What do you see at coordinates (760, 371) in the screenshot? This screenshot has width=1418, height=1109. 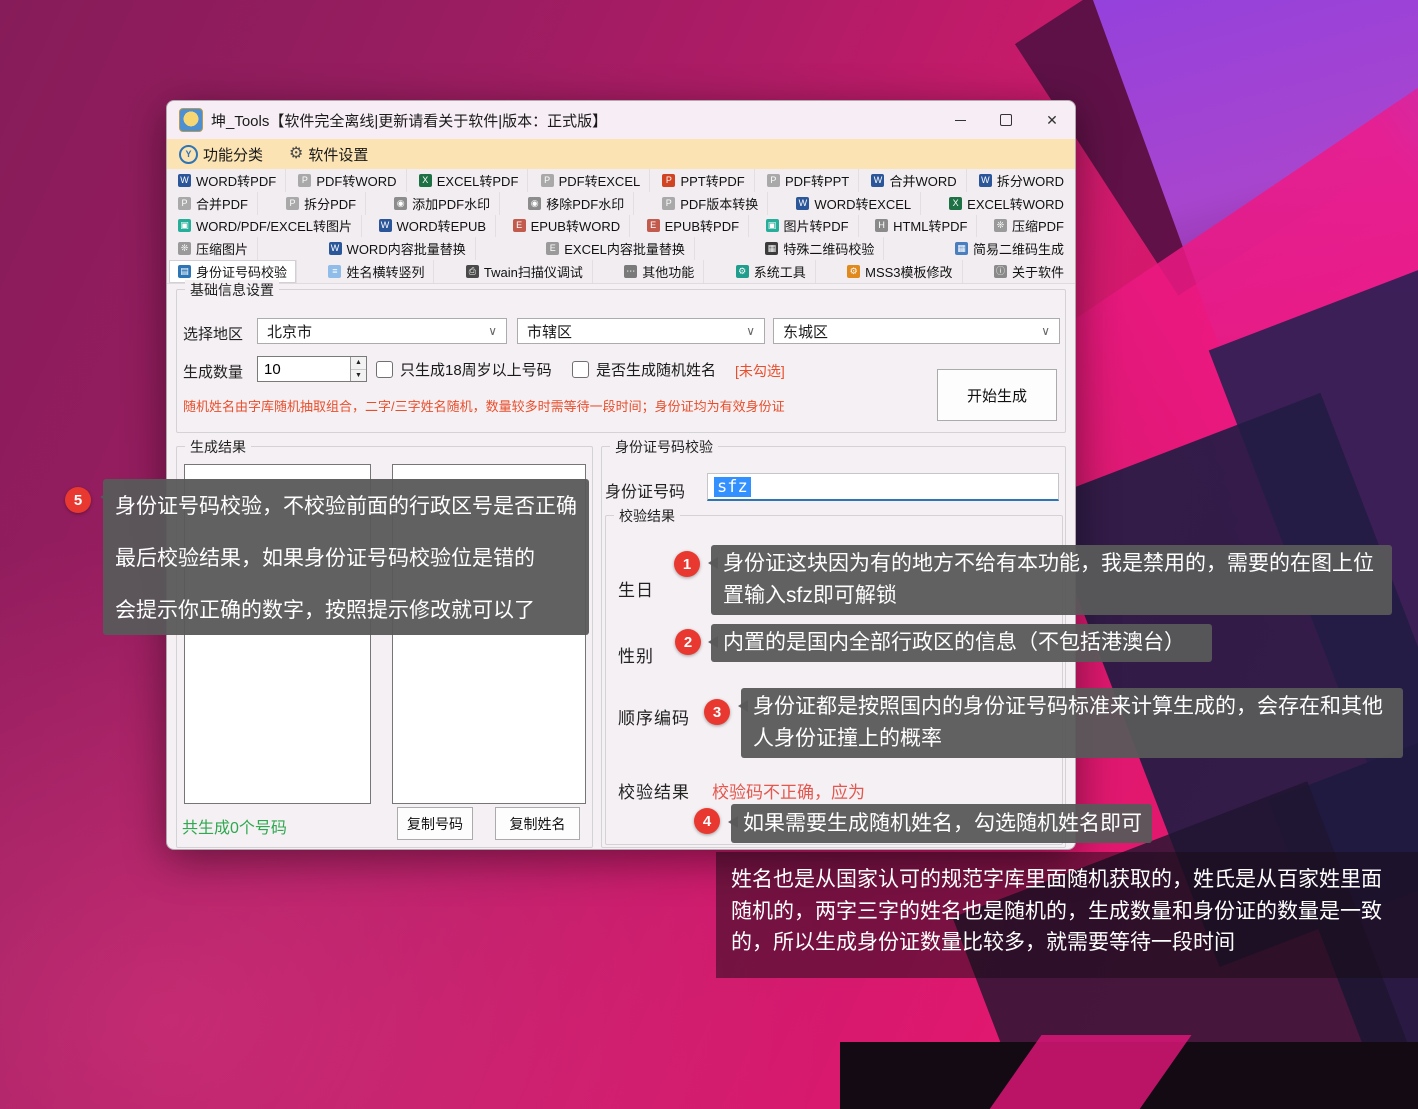 I see `unchecked-tag: [未勾选]` at bounding box center [760, 371].